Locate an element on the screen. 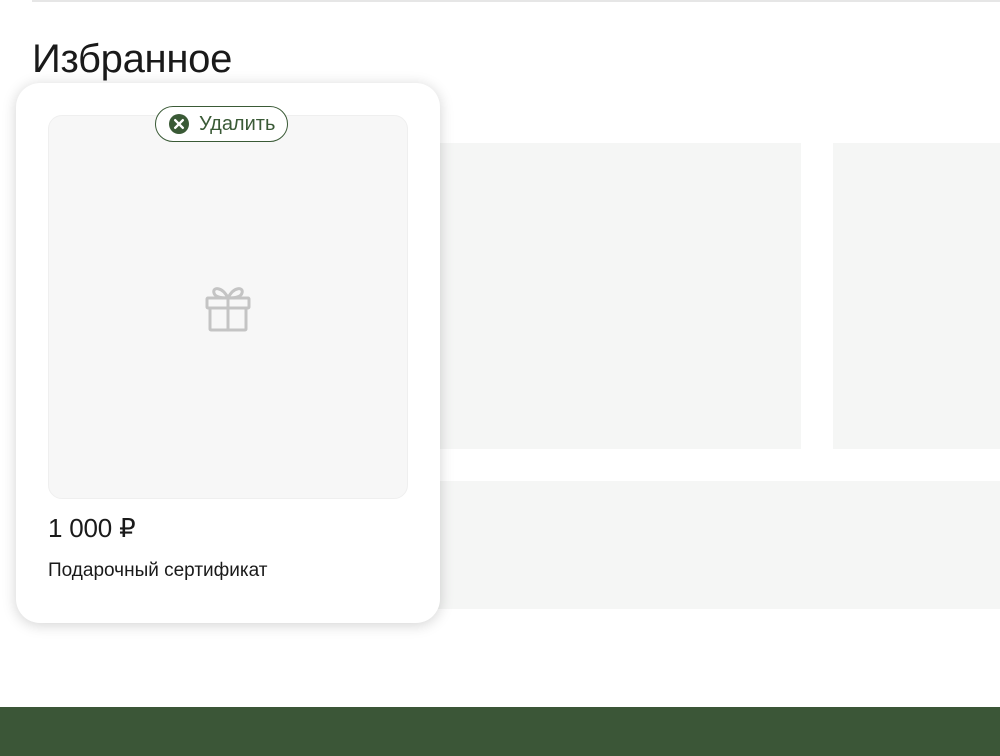 The height and width of the screenshot is (756, 1000). loading-placeholder-bar is located at coordinates (710, 545).